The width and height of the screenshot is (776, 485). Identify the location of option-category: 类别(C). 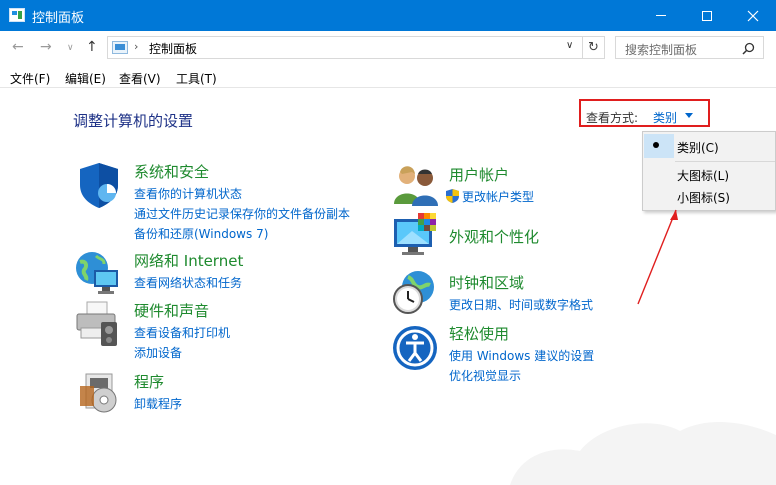
(698, 147).